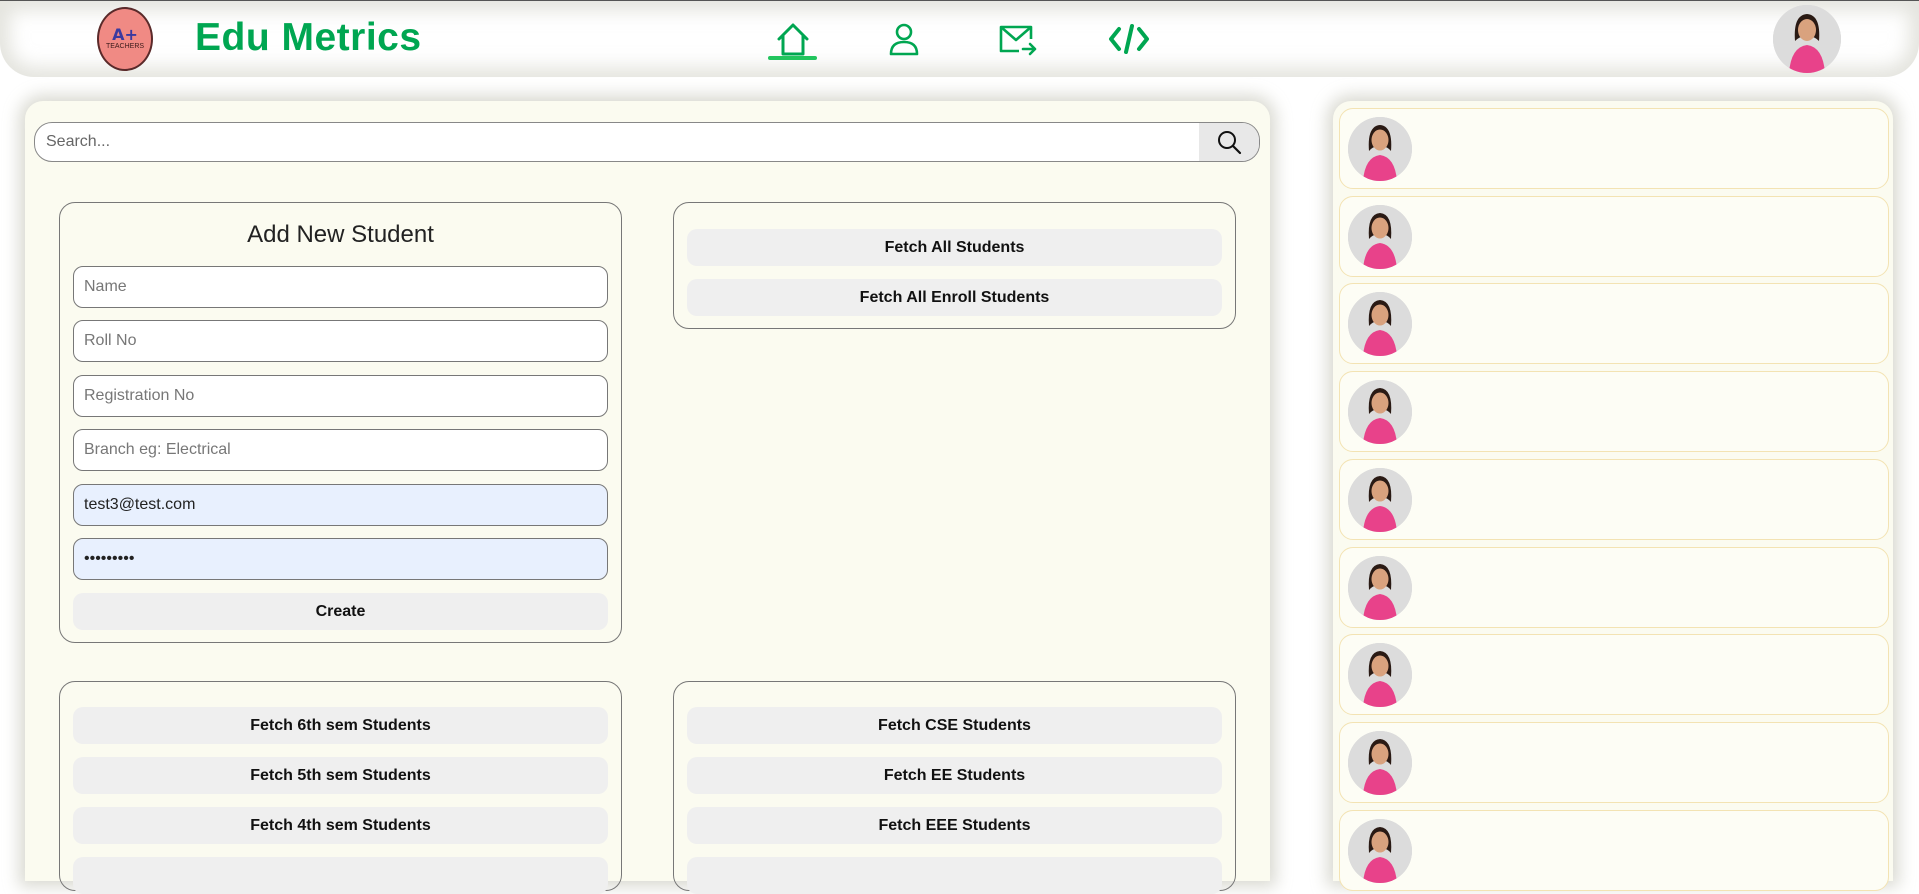 The image size is (1919, 894). Describe the element at coordinates (340, 875) in the screenshot. I see `fetch-more-button` at that location.